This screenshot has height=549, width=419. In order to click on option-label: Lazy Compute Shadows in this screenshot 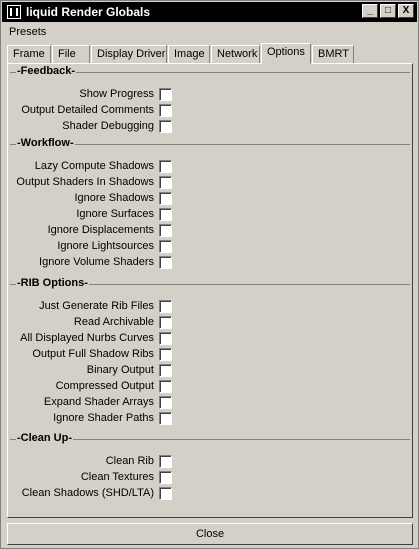, I will do `click(94, 166)`.